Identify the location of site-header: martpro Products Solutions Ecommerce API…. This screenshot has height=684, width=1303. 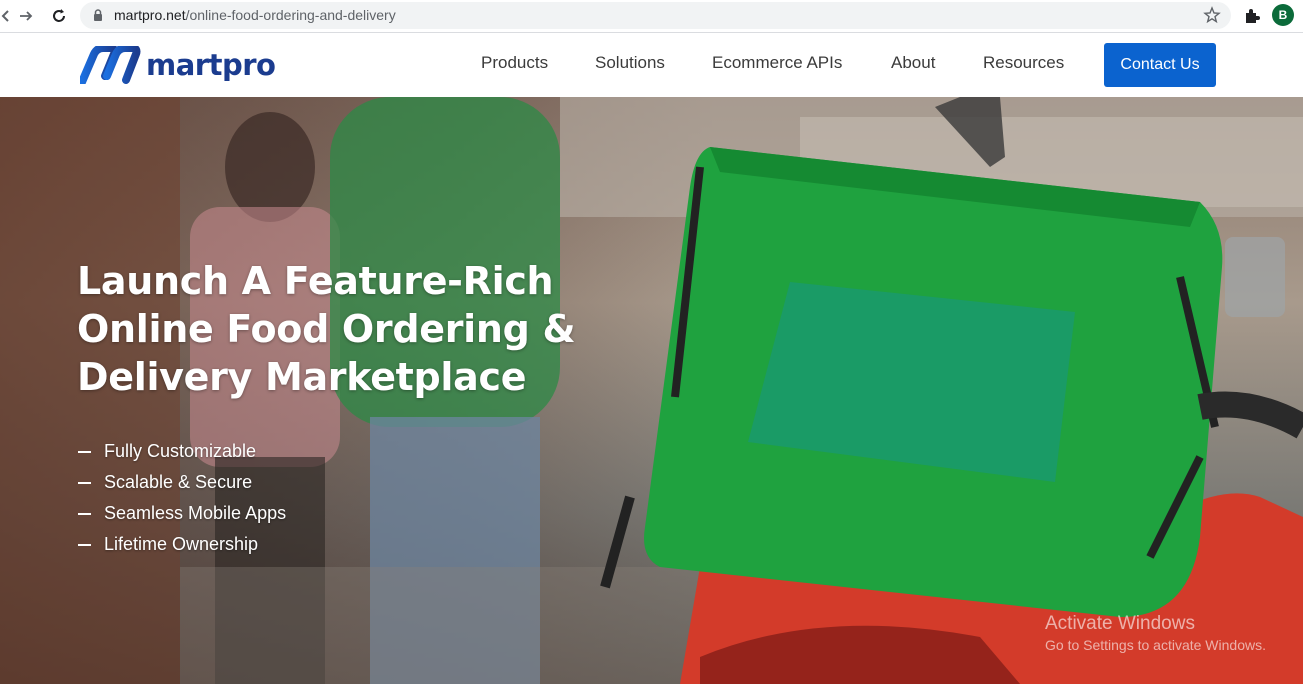
(651, 65).